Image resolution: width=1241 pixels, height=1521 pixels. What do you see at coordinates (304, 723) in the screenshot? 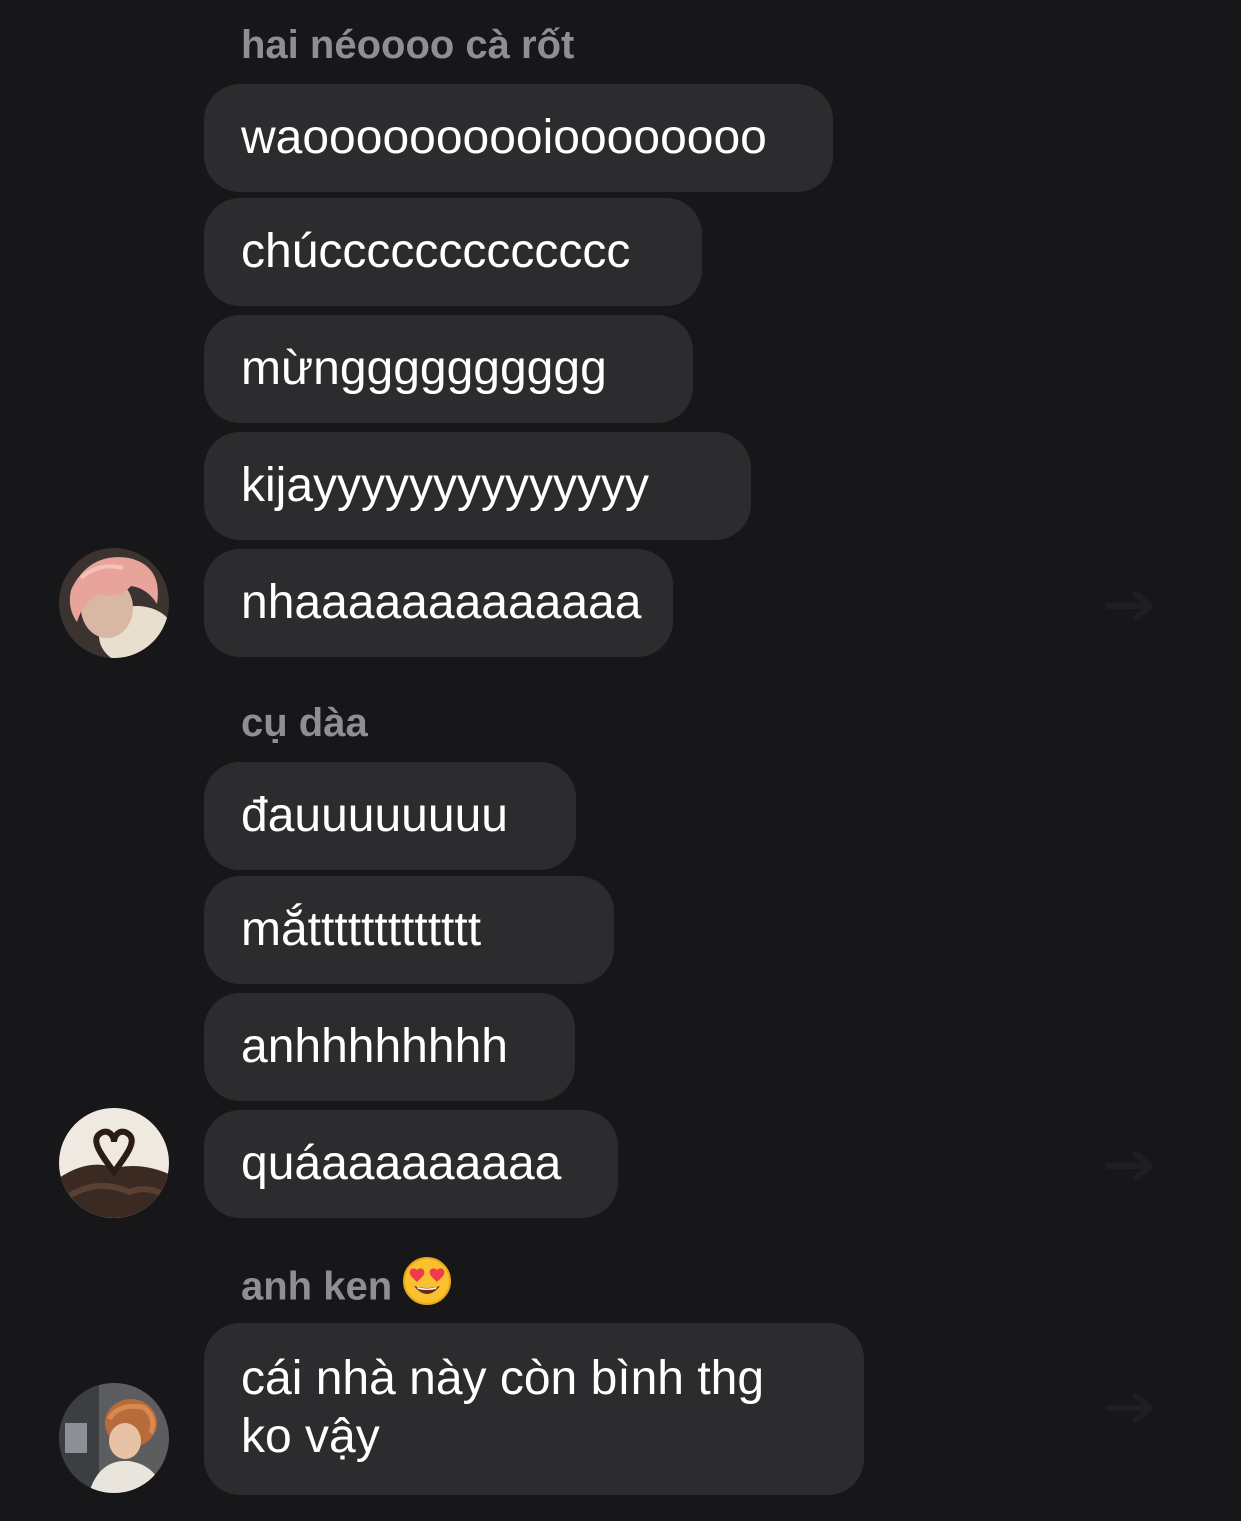
I see `sender-name: cụ dàa` at bounding box center [304, 723].